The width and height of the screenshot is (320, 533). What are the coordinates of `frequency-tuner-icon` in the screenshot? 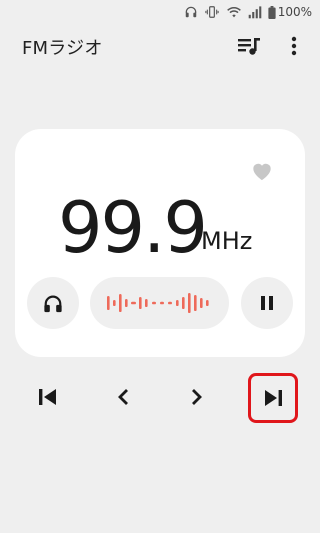 It's located at (157, 303).